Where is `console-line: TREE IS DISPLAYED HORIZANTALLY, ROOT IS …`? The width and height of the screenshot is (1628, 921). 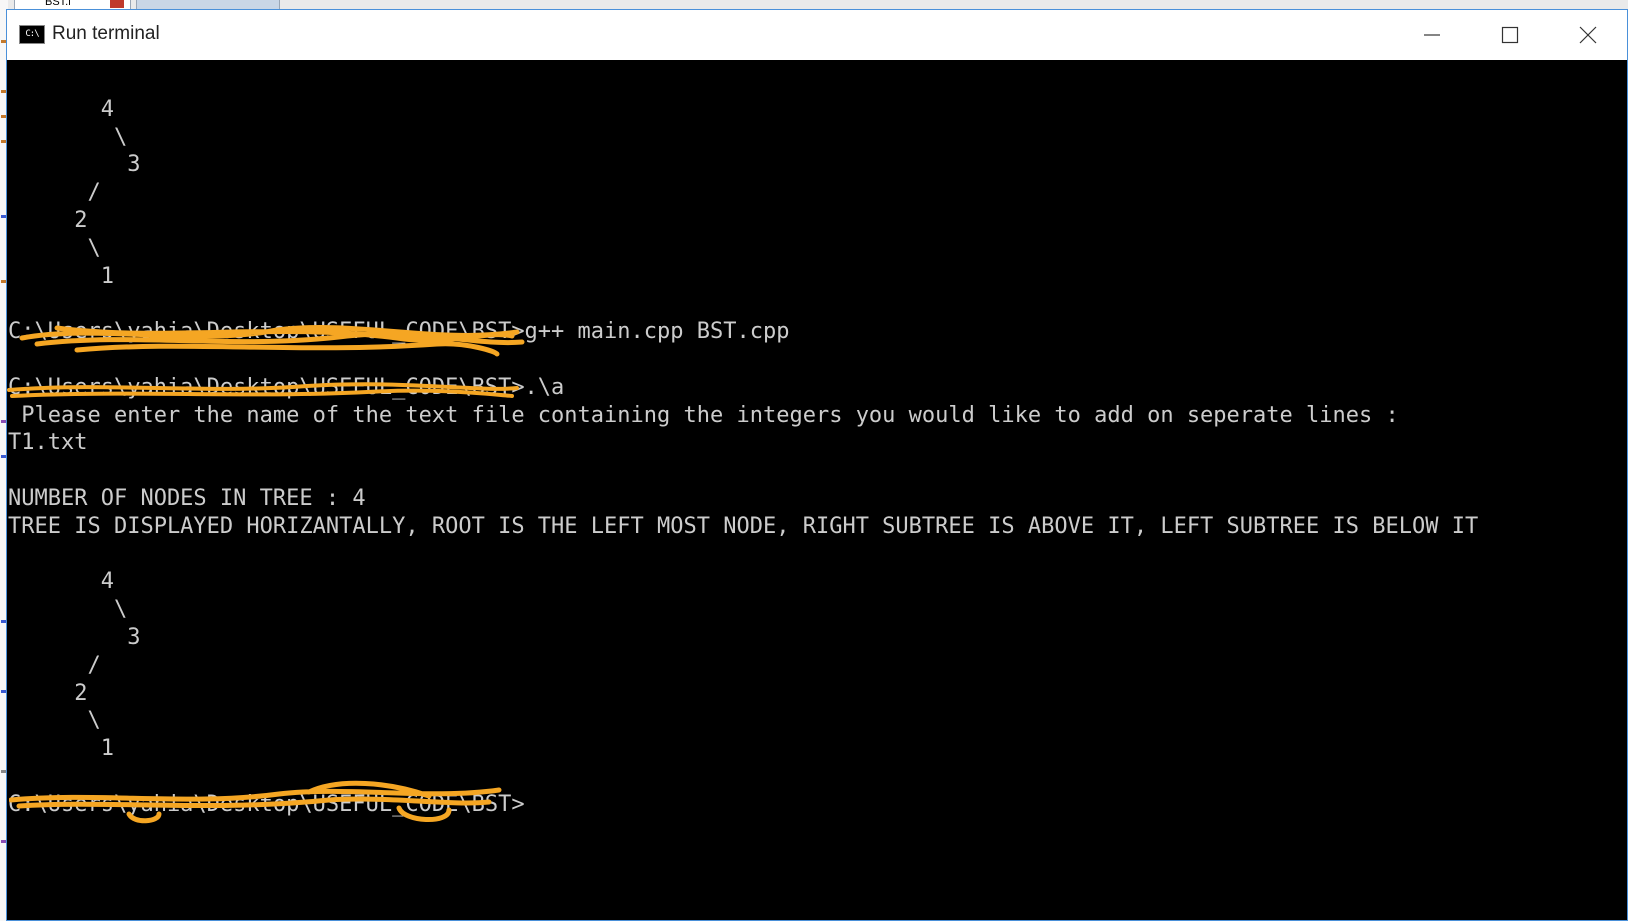
console-line: TREE IS DISPLAYED HORIZANTALLY, ROOT IS … is located at coordinates (743, 526).